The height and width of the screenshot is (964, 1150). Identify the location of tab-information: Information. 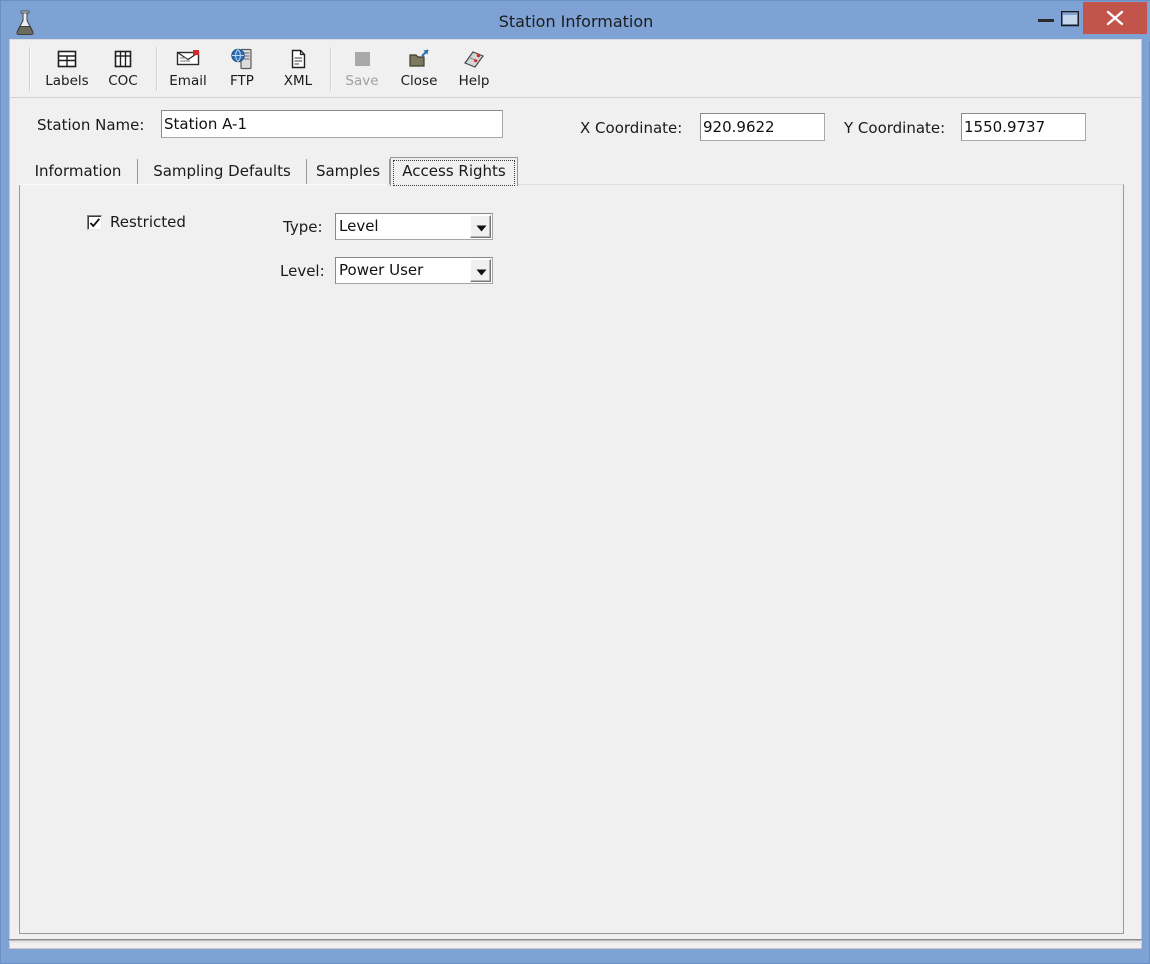
(78, 172).